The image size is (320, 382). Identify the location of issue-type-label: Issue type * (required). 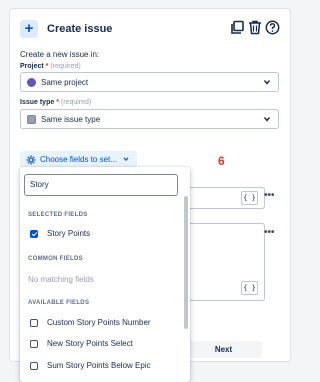
(55, 102).